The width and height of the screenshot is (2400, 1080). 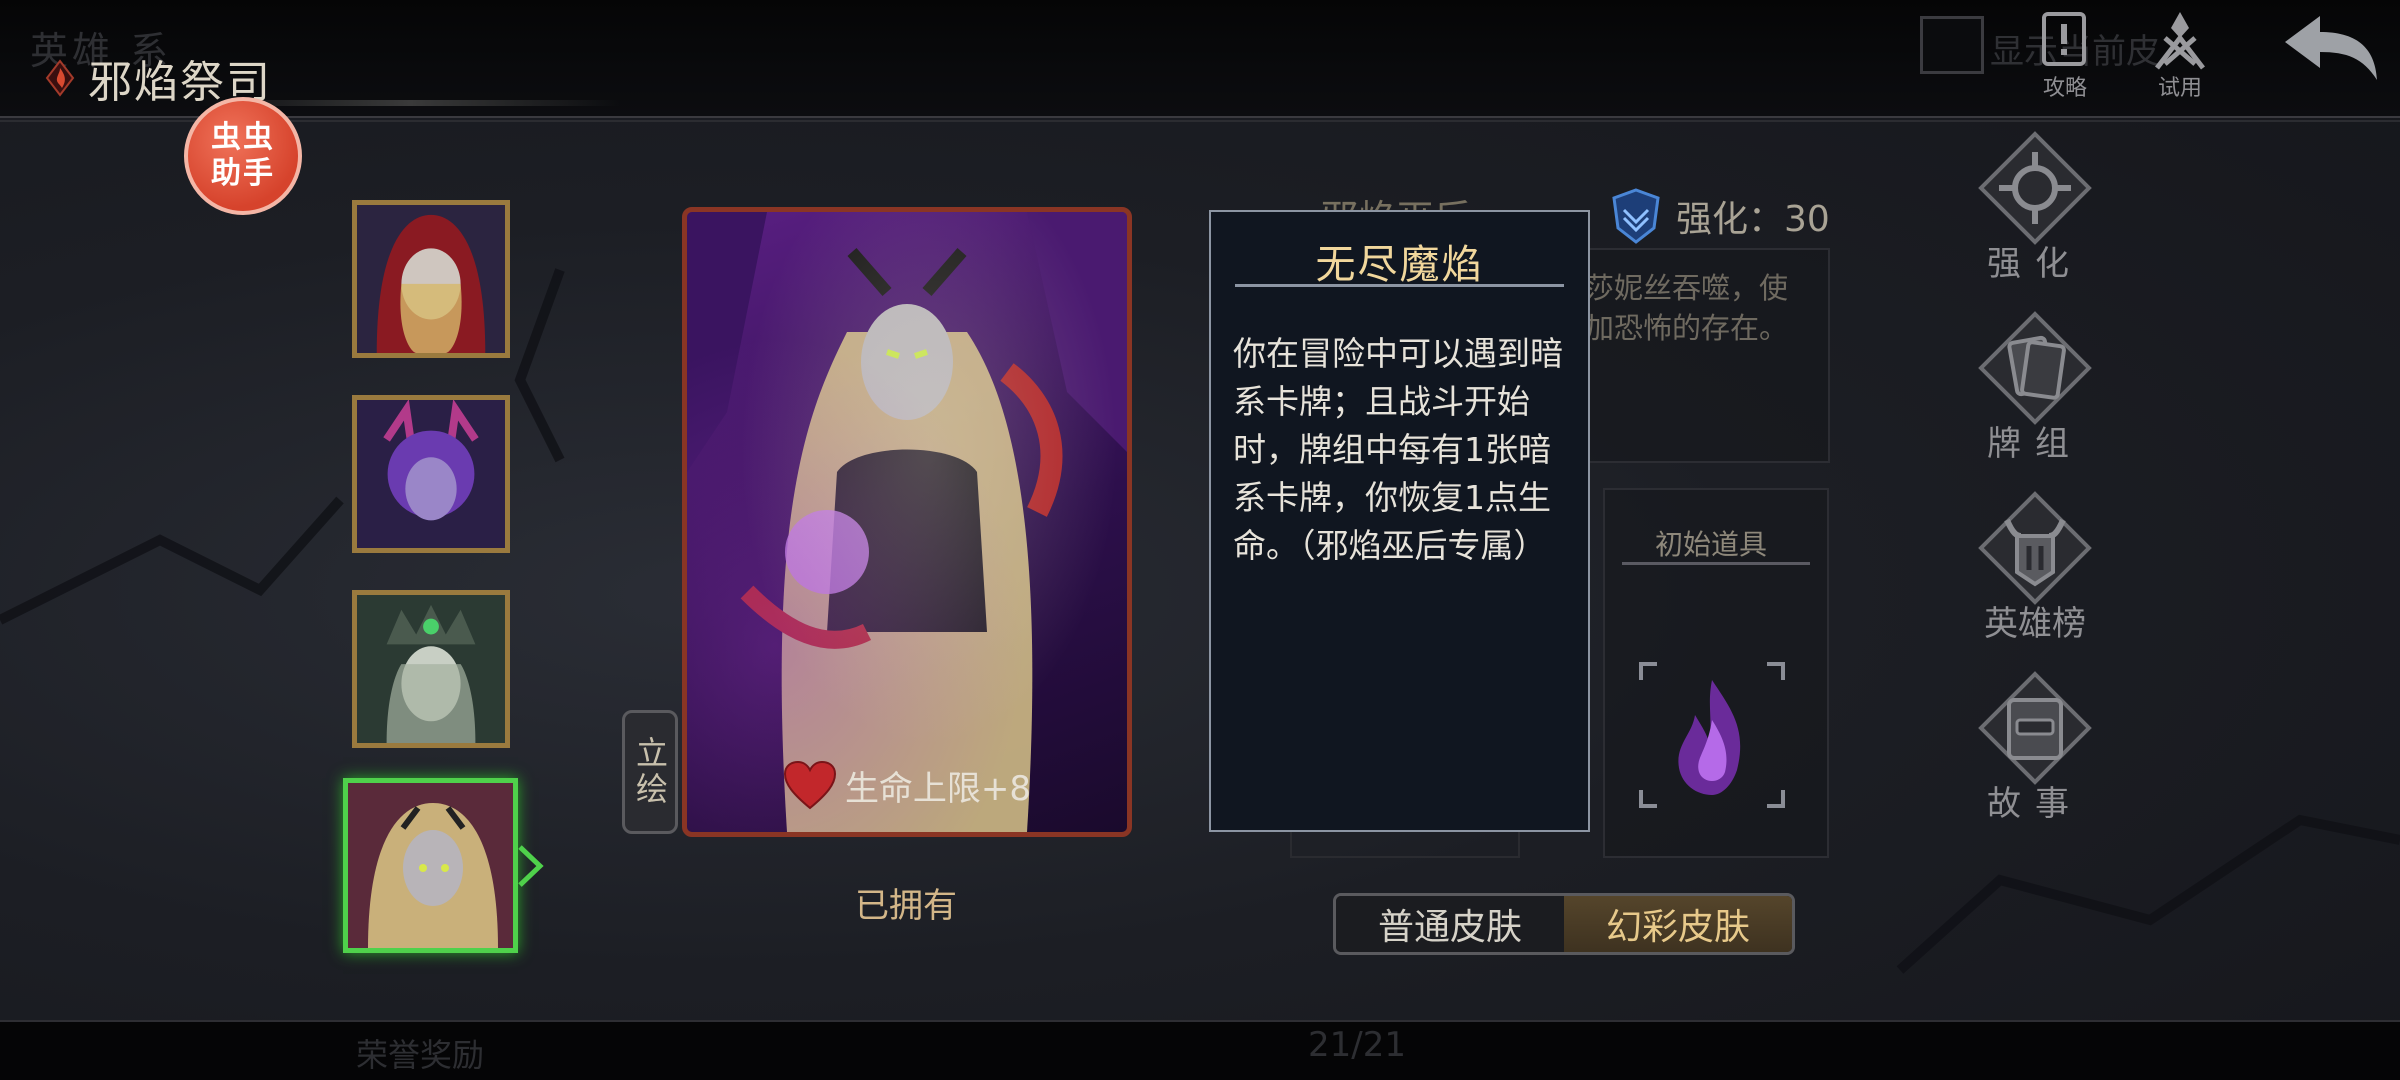 I want to click on hp-bonus-label: 生命上限+8, so click(x=938, y=788).